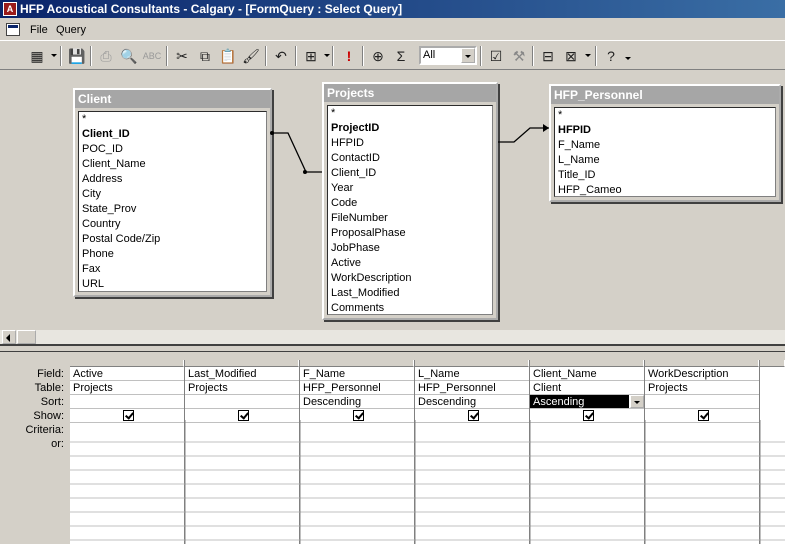 The width and height of the screenshot is (785, 544). I want to click on field-item: JobPhase, so click(410, 248).